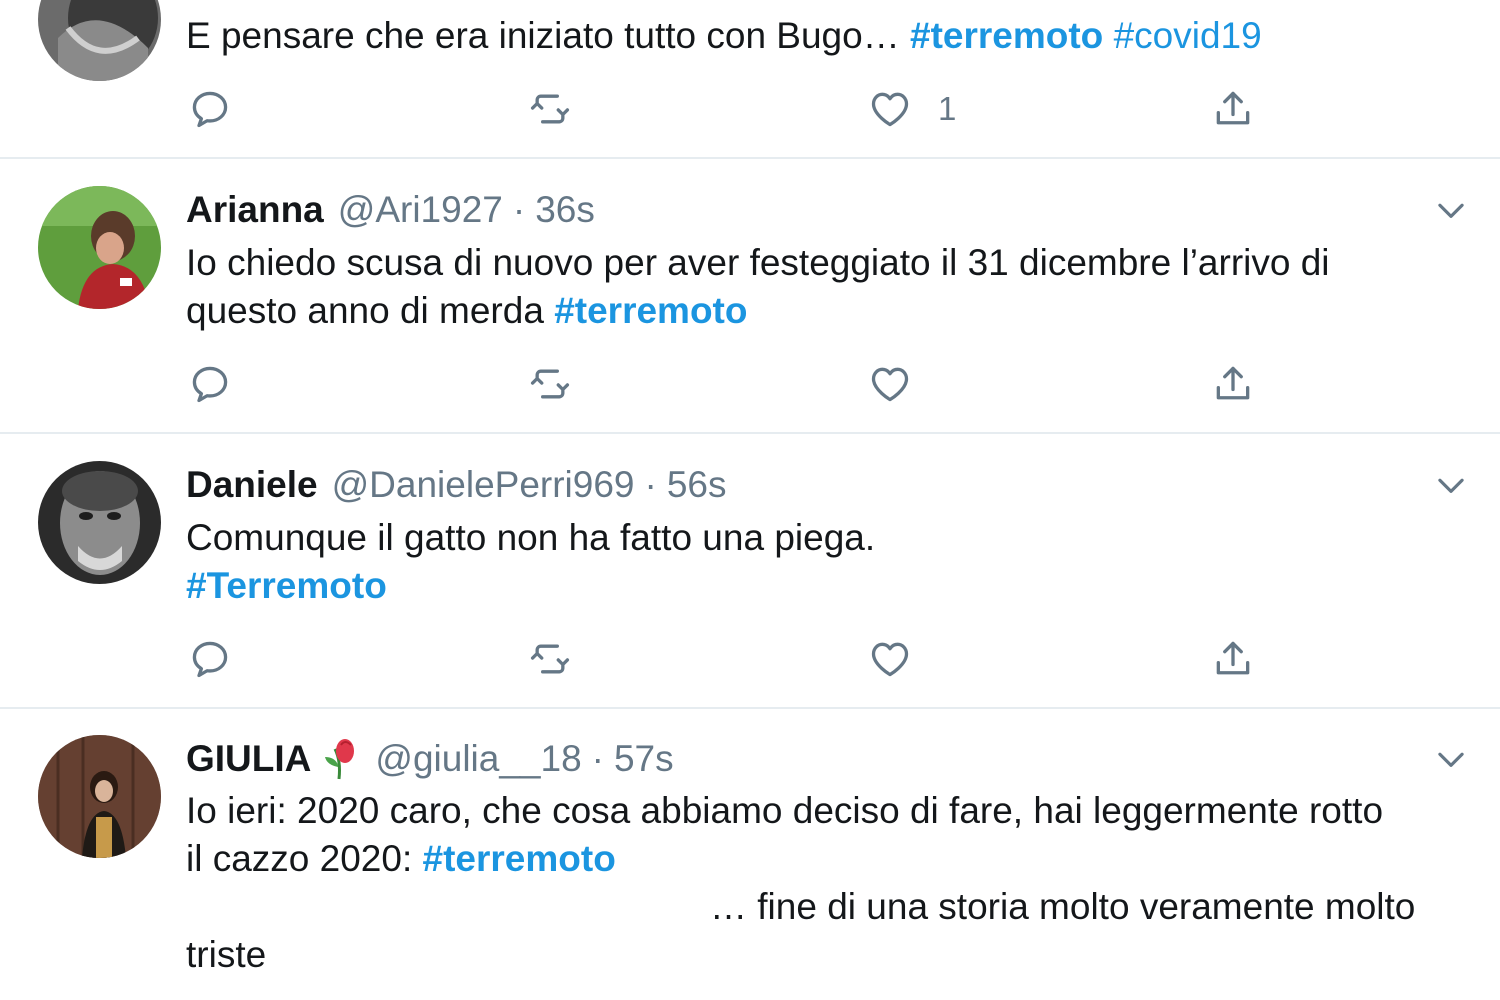  I want to click on tweet-1-line-1: questo anno di merda, so click(370, 310).